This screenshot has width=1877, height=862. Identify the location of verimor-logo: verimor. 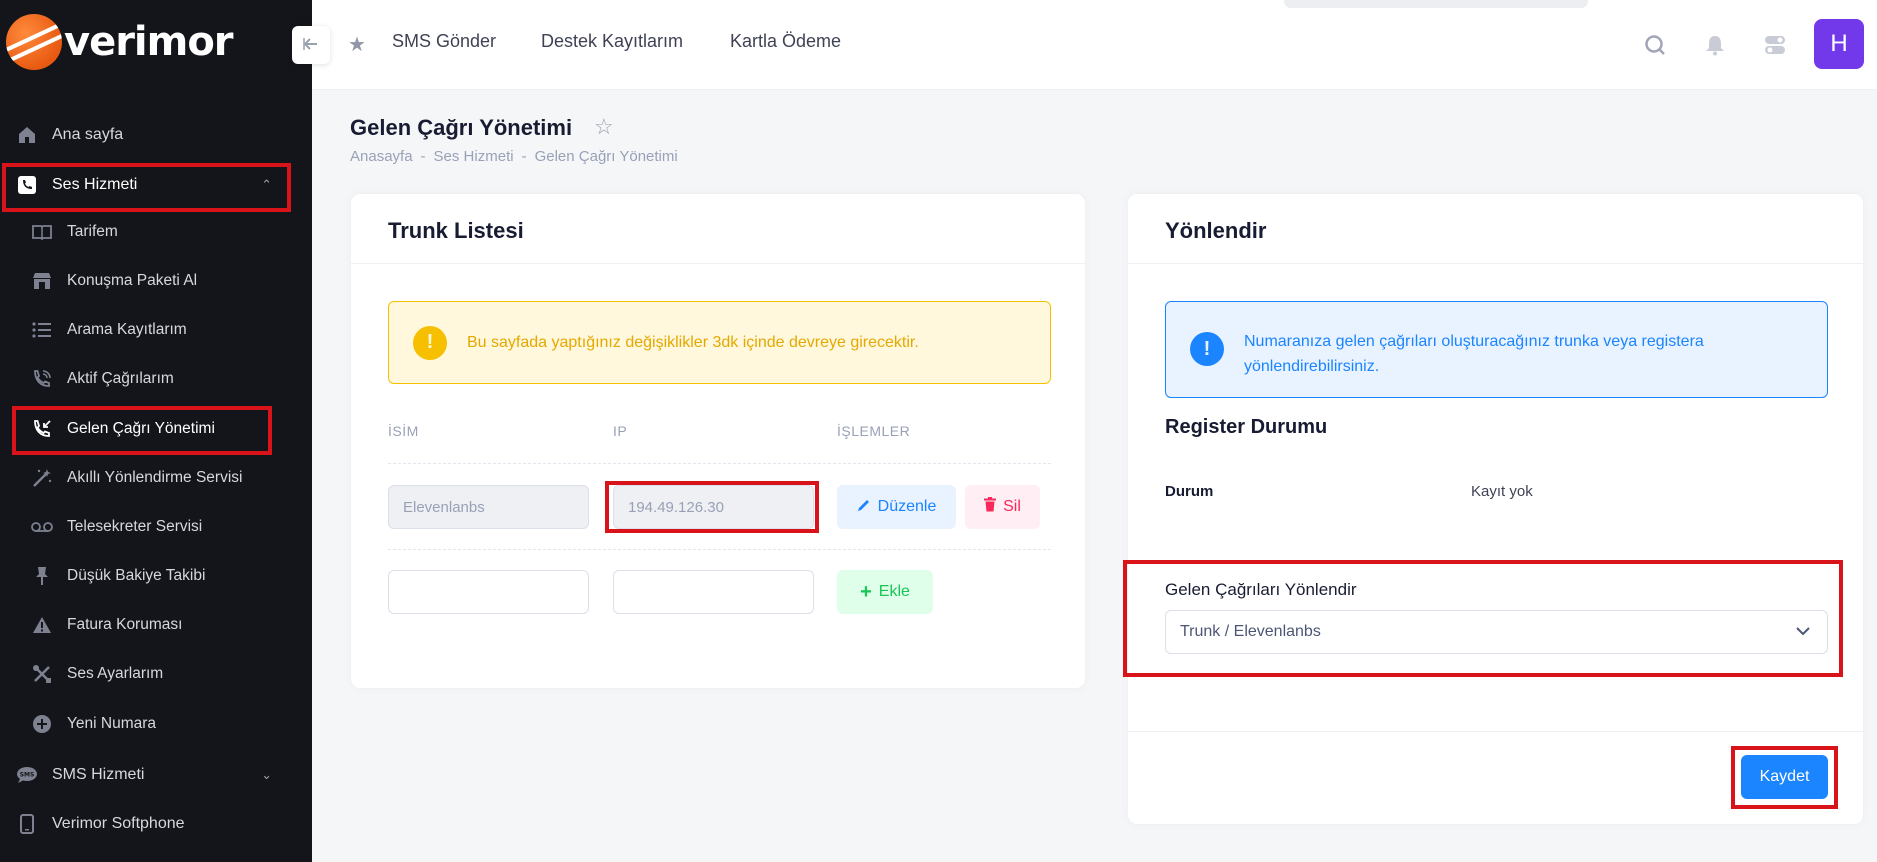
(120, 42).